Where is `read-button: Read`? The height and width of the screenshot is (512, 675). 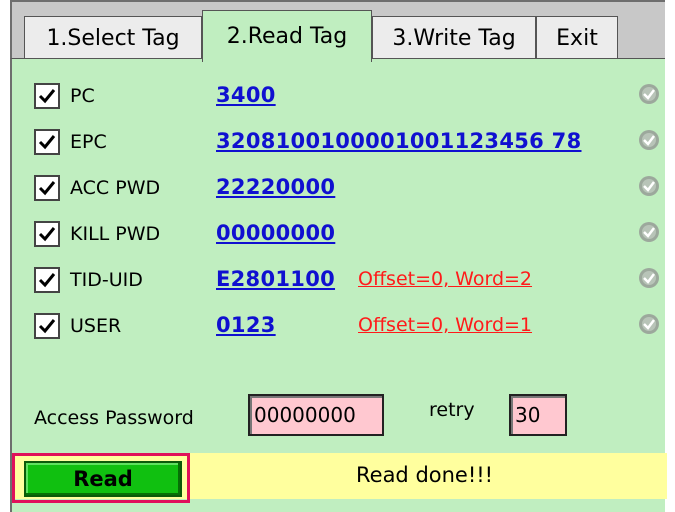 read-button: Read is located at coordinates (103, 479).